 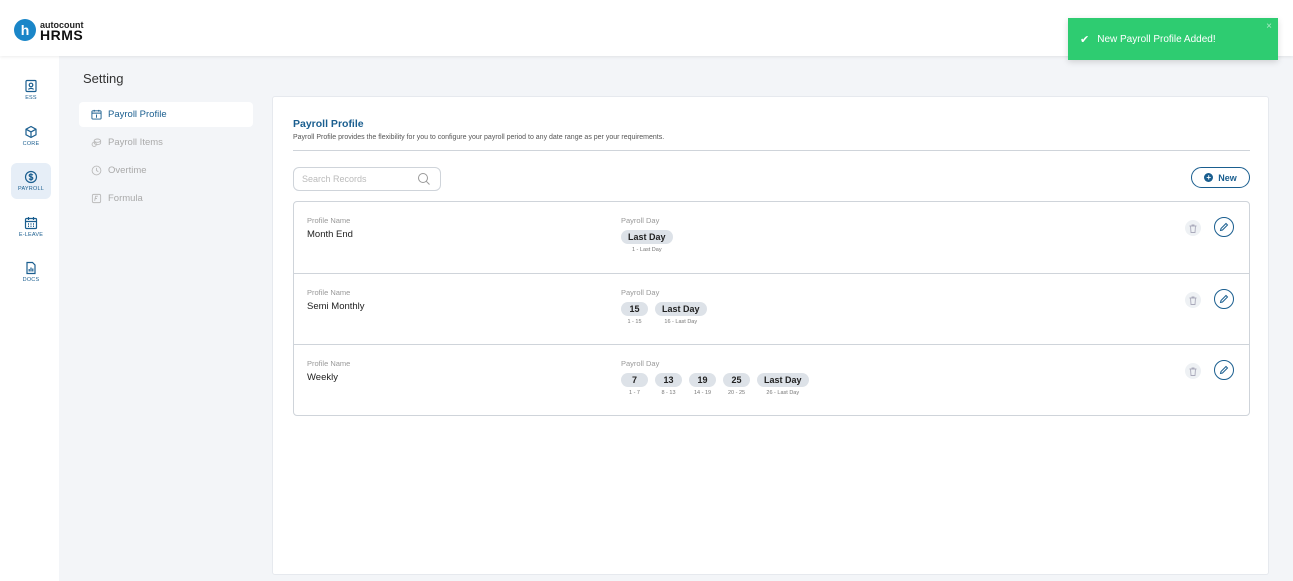 What do you see at coordinates (334, 179) in the screenshot?
I see `search-placeholder: Search Records` at bounding box center [334, 179].